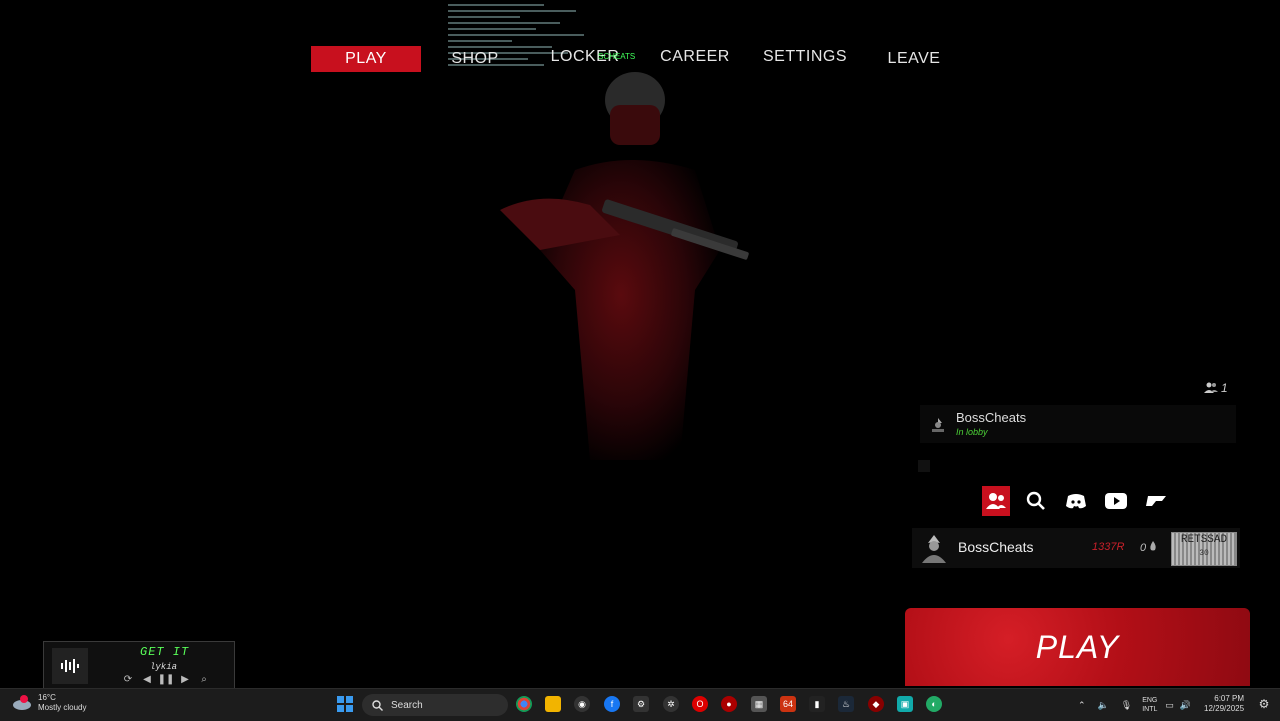  Describe the element at coordinates (345, 704) in the screenshot. I see `start-icon` at that location.